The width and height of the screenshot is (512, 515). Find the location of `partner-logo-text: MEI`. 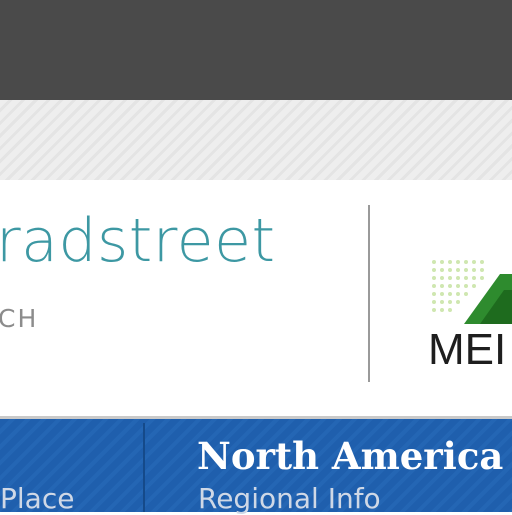

partner-logo-text: MEI is located at coordinates (467, 349).